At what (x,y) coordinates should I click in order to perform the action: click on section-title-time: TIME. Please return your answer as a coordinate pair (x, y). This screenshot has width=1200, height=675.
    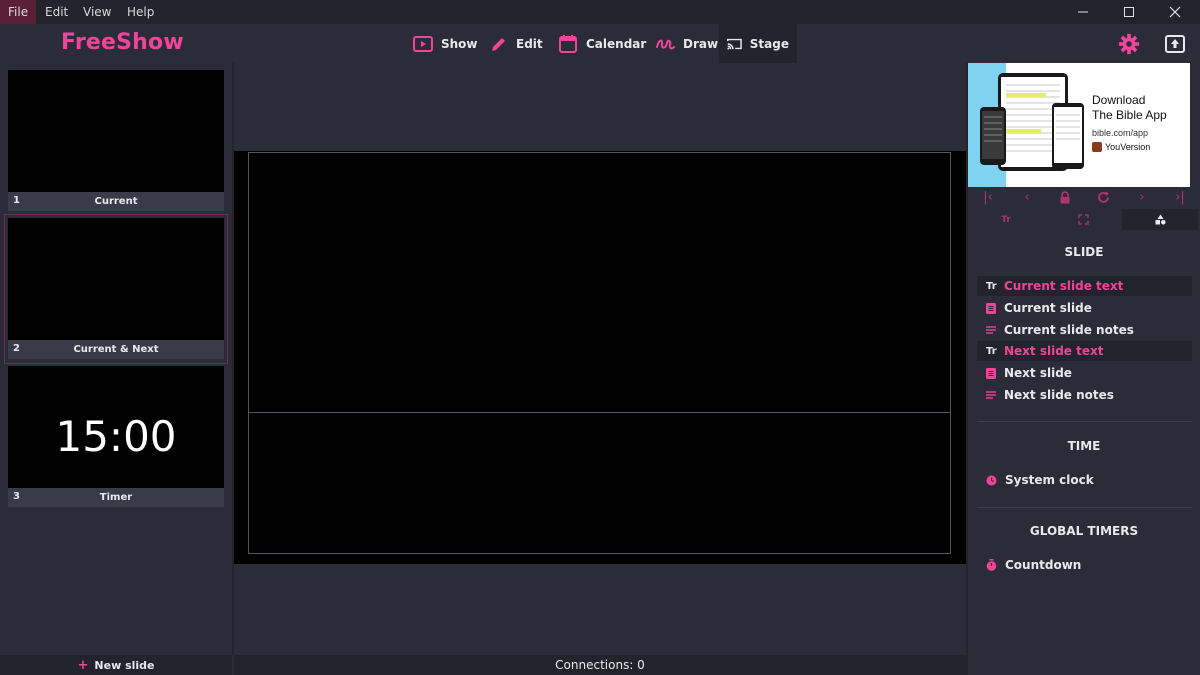
    Looking at the image, I should click on (1084, 446).